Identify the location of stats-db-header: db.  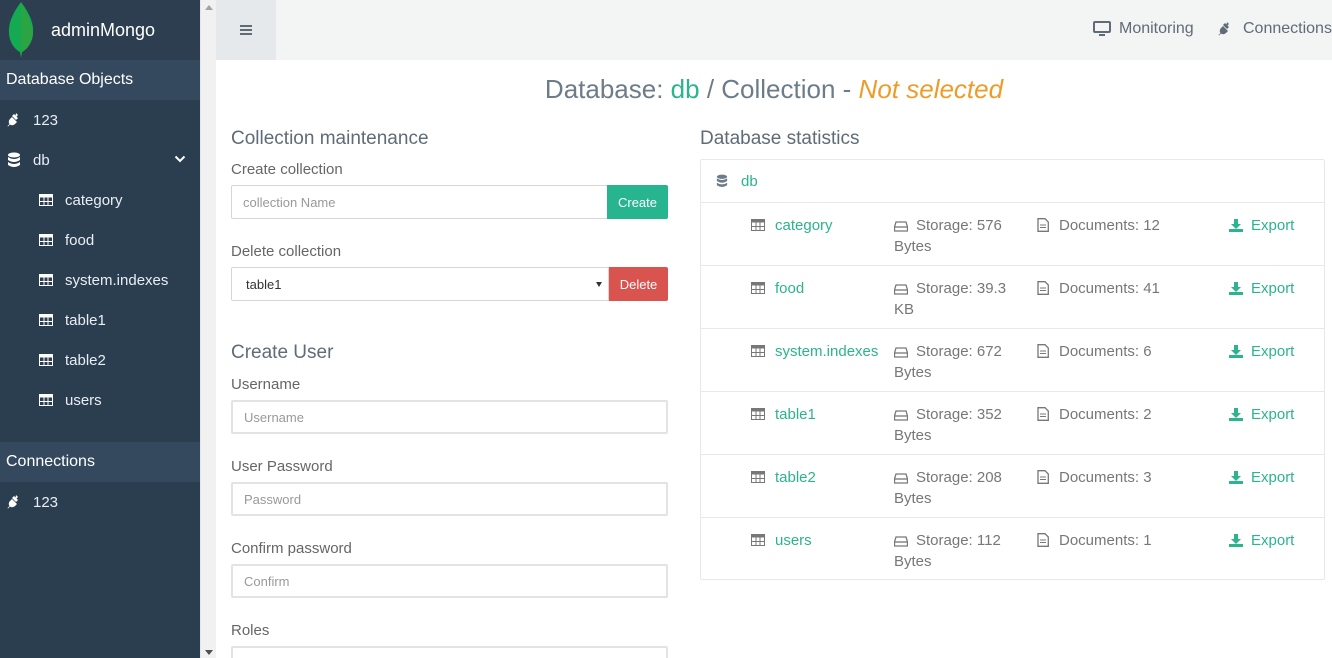
(1012, 181).